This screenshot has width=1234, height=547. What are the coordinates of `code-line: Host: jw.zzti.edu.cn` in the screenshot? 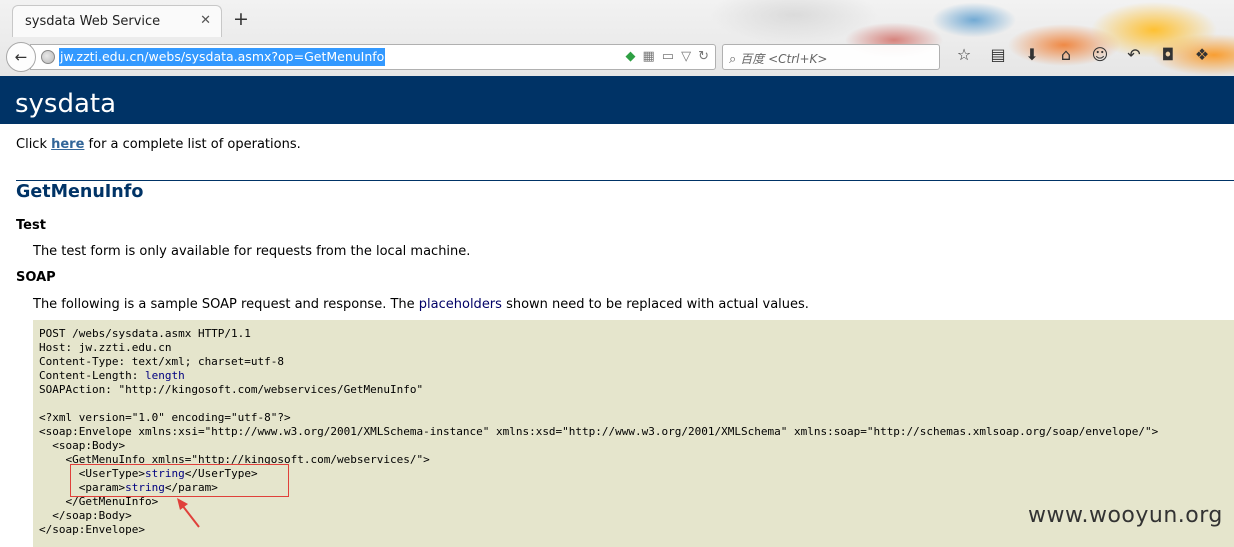 It's located at (105, 347).